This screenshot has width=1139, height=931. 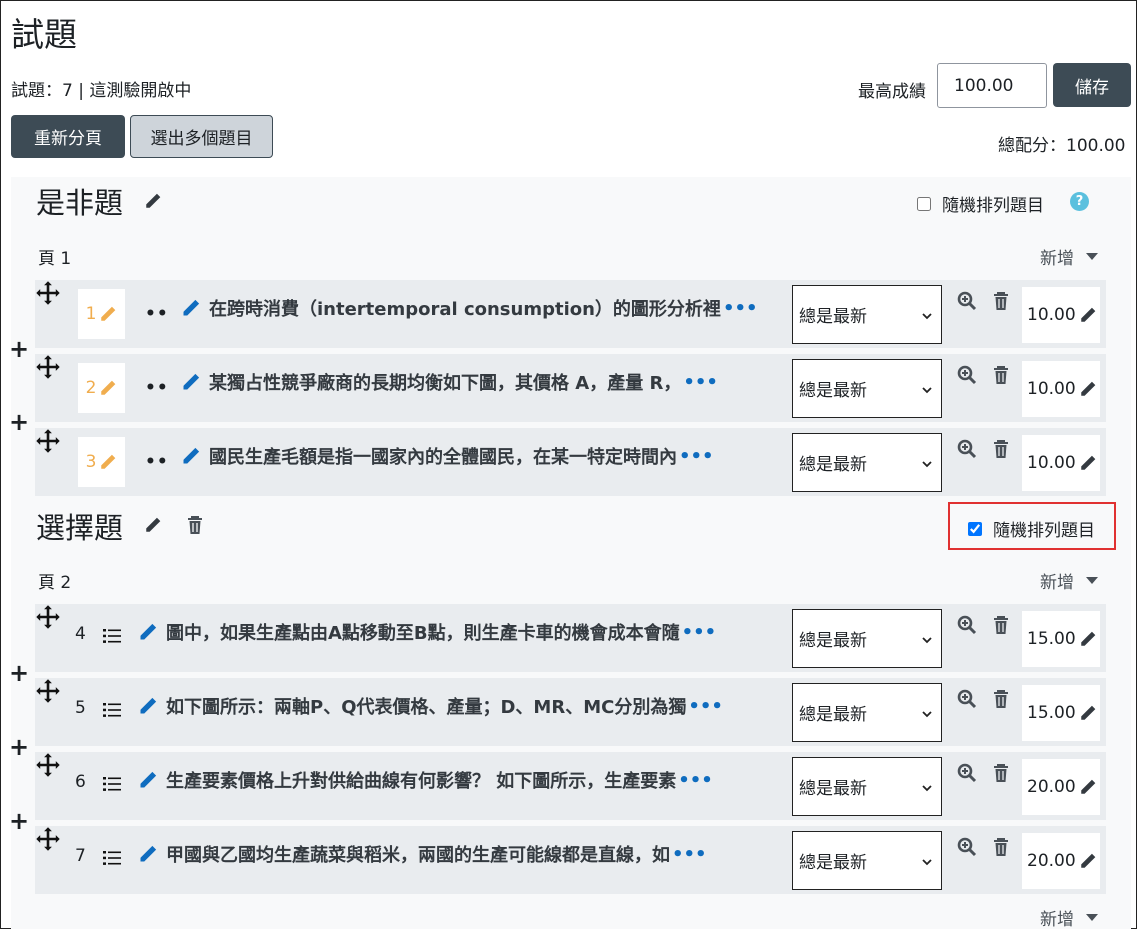 What do you see at coordinates (1051, 463) in the screenshot?
I see `mark-value: 10.00` at bounding box center [1051, 463].